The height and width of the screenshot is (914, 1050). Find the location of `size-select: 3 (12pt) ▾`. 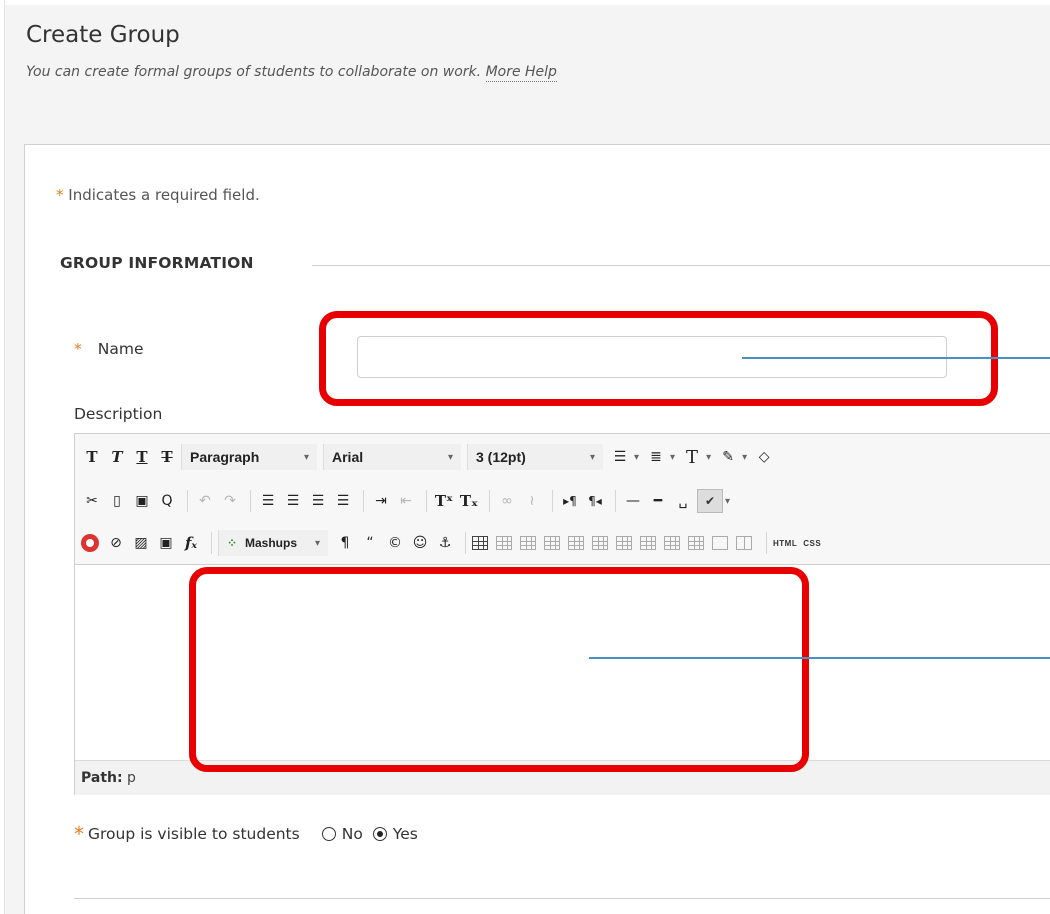

size-select: 3 (12pt) ▾ is located at coordinates (535, 457).